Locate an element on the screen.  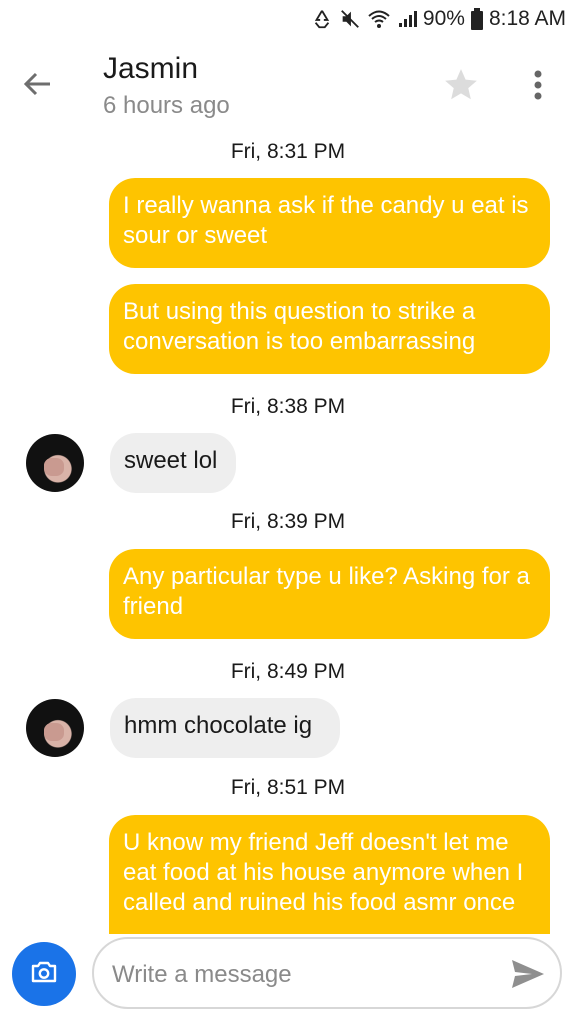
conversation-header: Jasmin 6 hours ago is located at coordinates (288, 86).